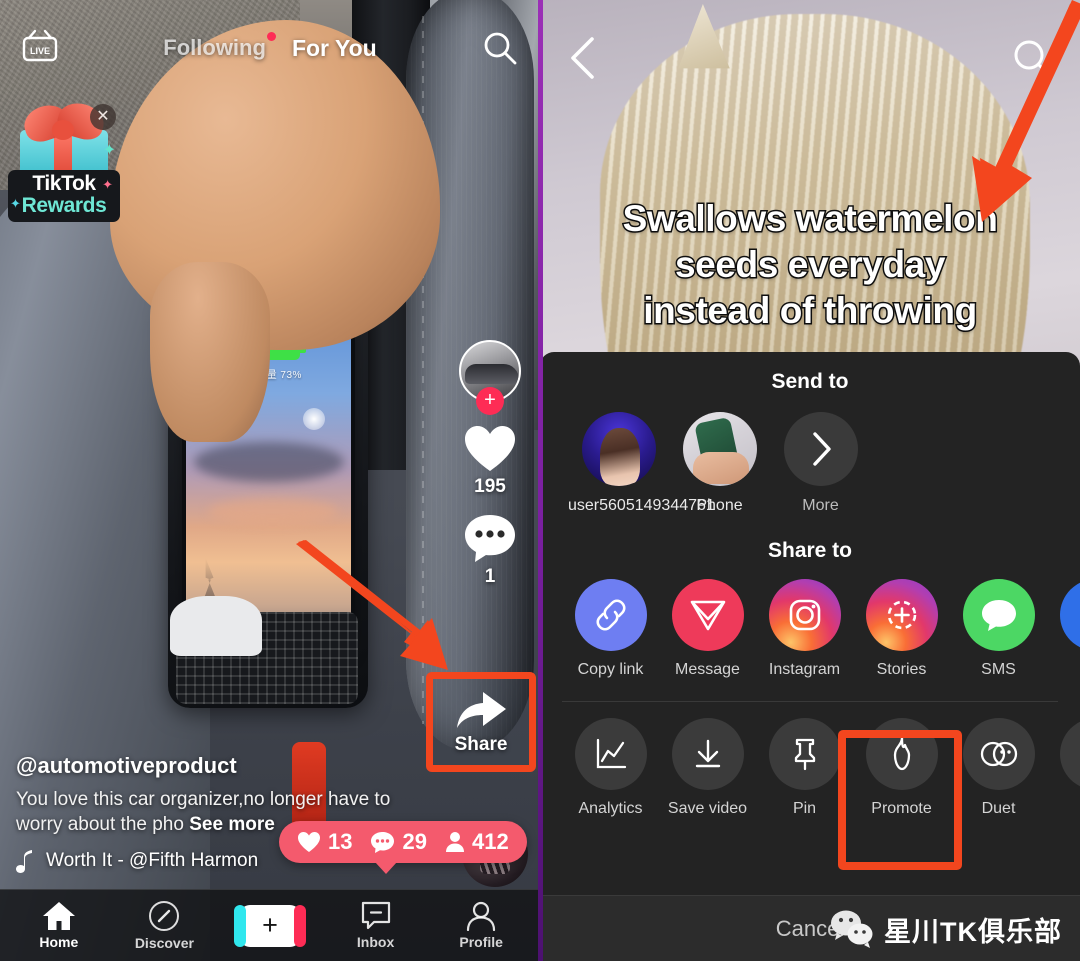 The width and height of the screenshot is (1080, 961). I want to click on music-title: Worth It - @Fifth Harmon, so click(152, 860).